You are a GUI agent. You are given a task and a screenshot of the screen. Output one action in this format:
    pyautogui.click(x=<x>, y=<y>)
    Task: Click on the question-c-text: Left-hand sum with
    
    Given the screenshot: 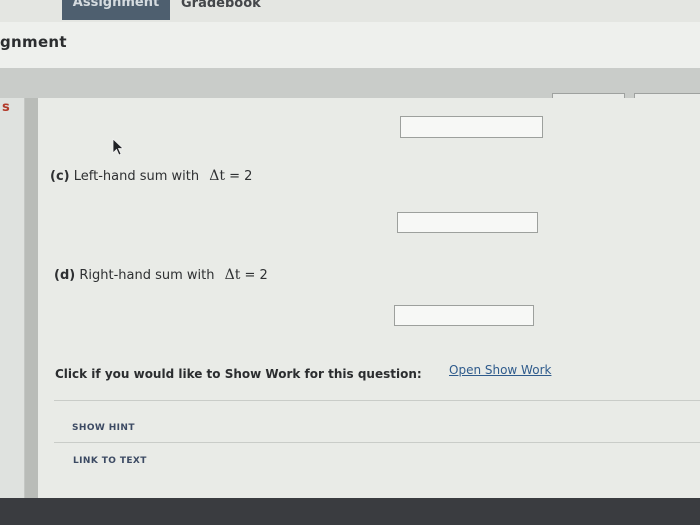 What is the action you would take?
    pyautogui.click(x=136, y=176)
    